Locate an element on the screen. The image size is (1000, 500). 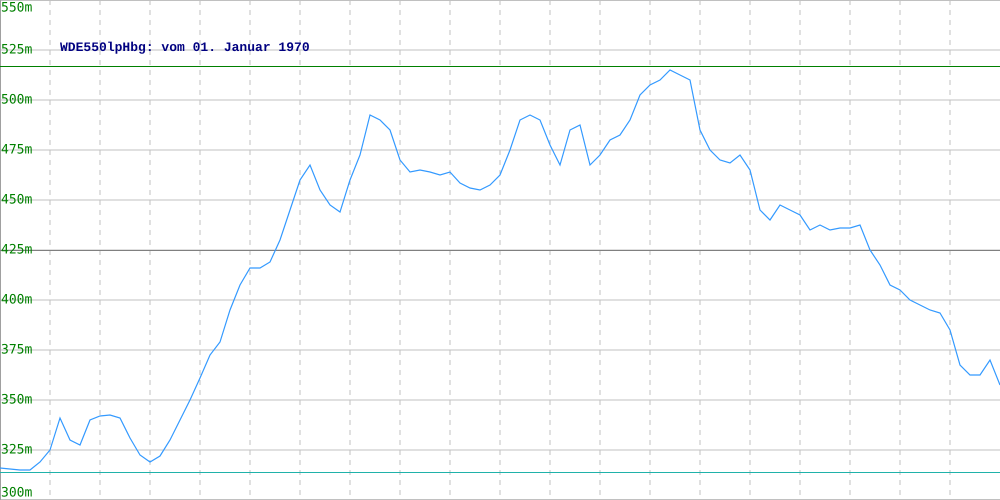
y-axis-label: 300m is located at coordinates (16, 493).